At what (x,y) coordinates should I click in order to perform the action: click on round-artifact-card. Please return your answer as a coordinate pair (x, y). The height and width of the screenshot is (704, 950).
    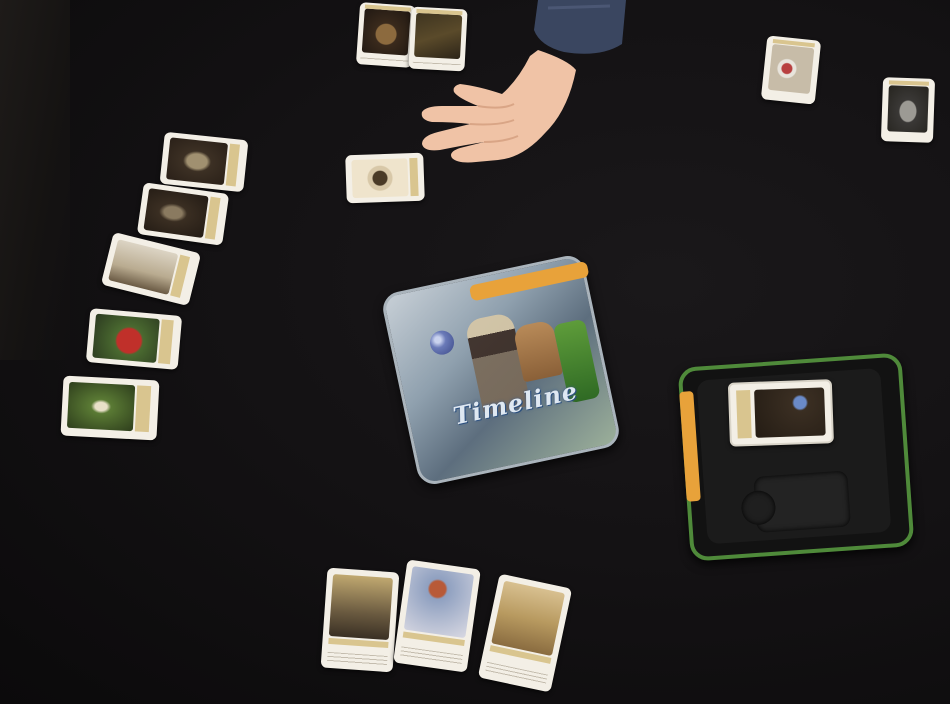
    Looking at the image, I should click on (385, 178).